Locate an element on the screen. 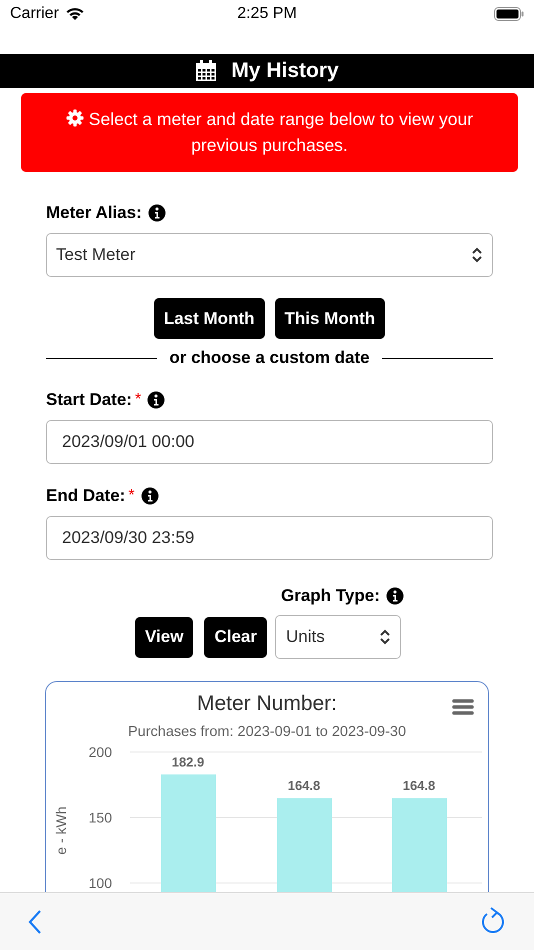  date-input-field: 2023/09/01 00:00 is located at coordinates (269, 442).